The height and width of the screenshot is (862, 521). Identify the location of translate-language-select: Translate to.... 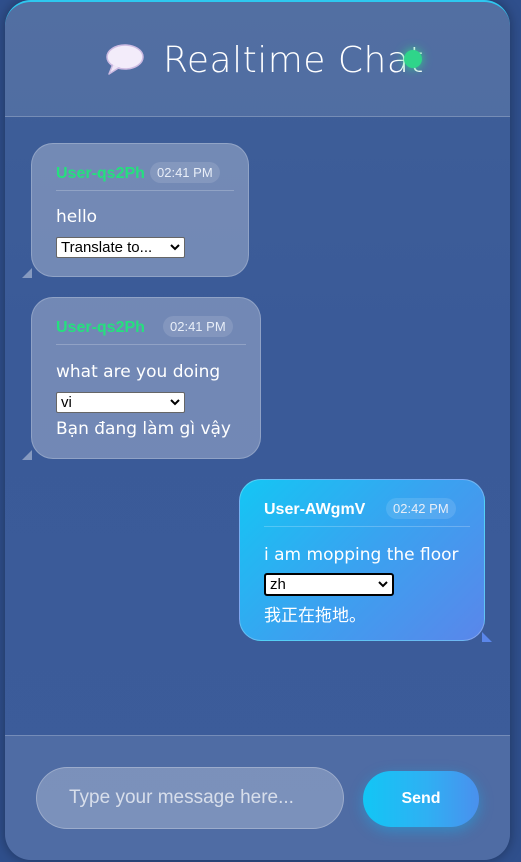
(120, 247).